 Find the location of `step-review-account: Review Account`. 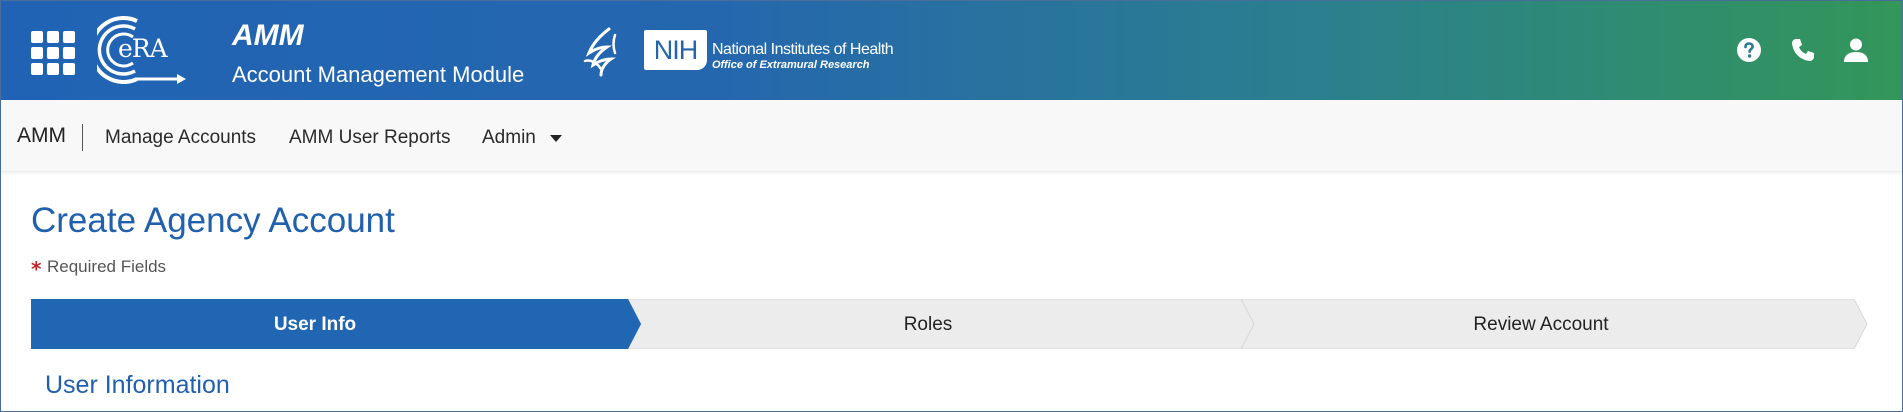

step-review-account: Review Account is located at coordinates (1540, 325).